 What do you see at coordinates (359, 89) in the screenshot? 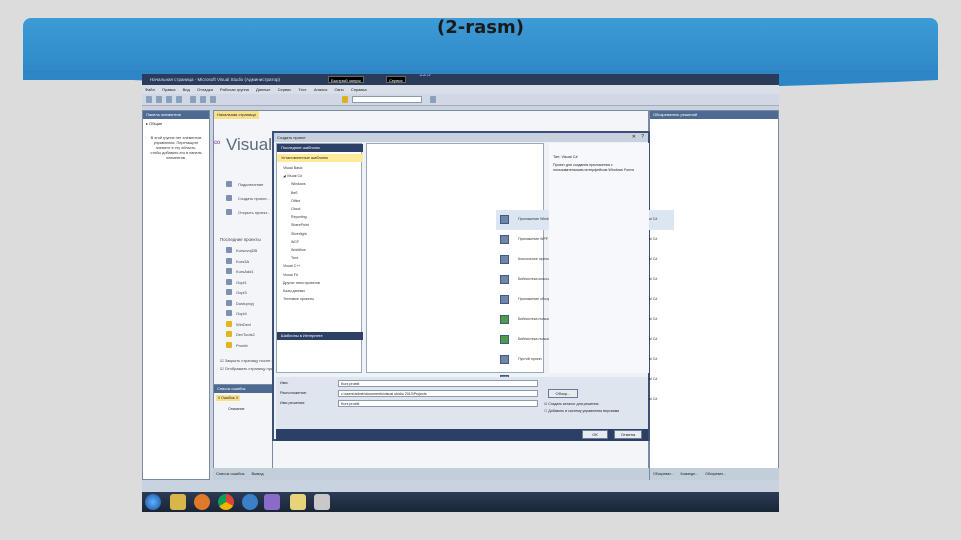
I see `menu-help: Справка` at bounding box center [359, 89].